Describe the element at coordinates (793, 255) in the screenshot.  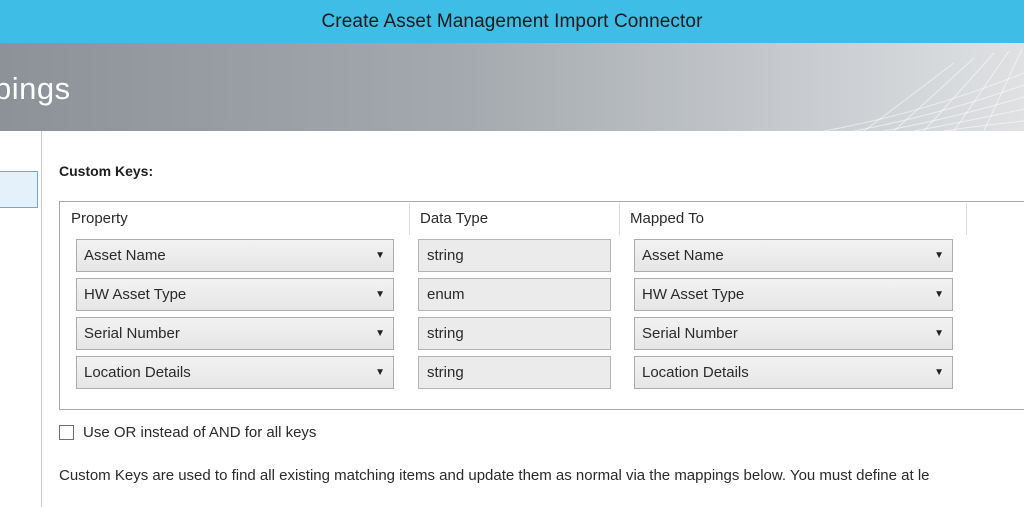
I see `mapped-to-dropdown: Asset Name ▼` at that location.